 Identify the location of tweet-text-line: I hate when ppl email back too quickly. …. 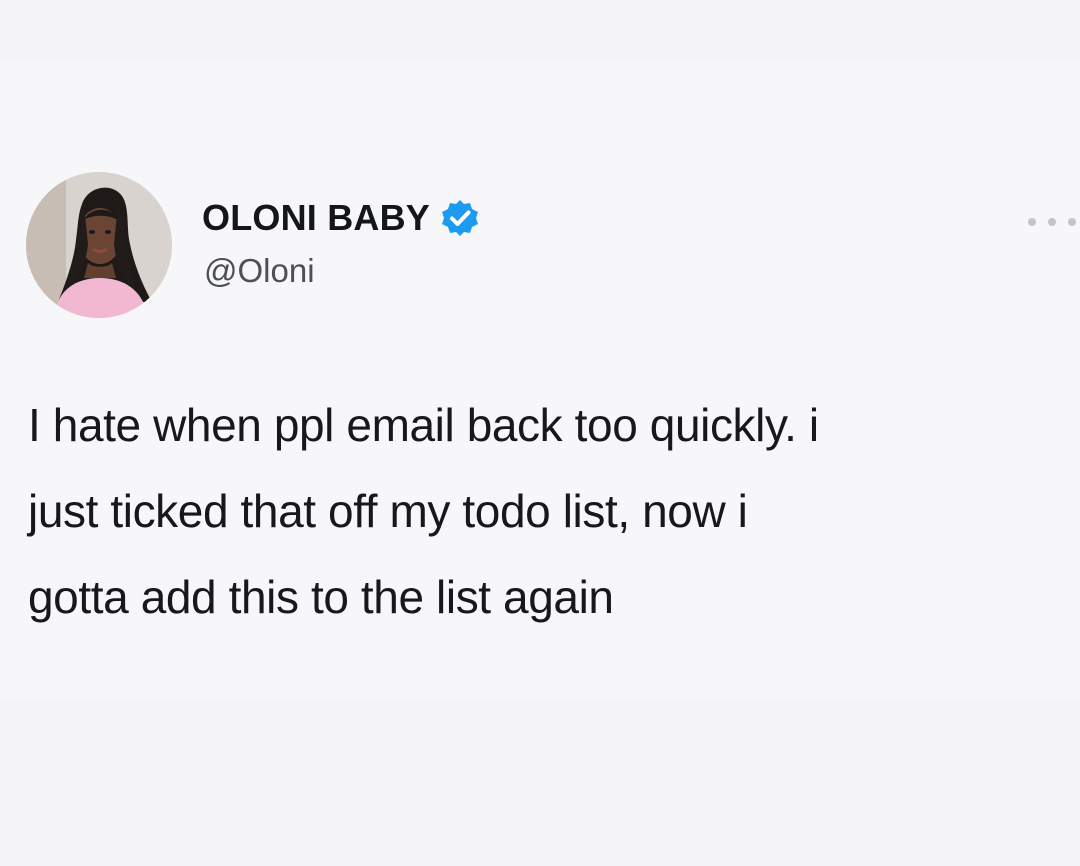
(423, 425).